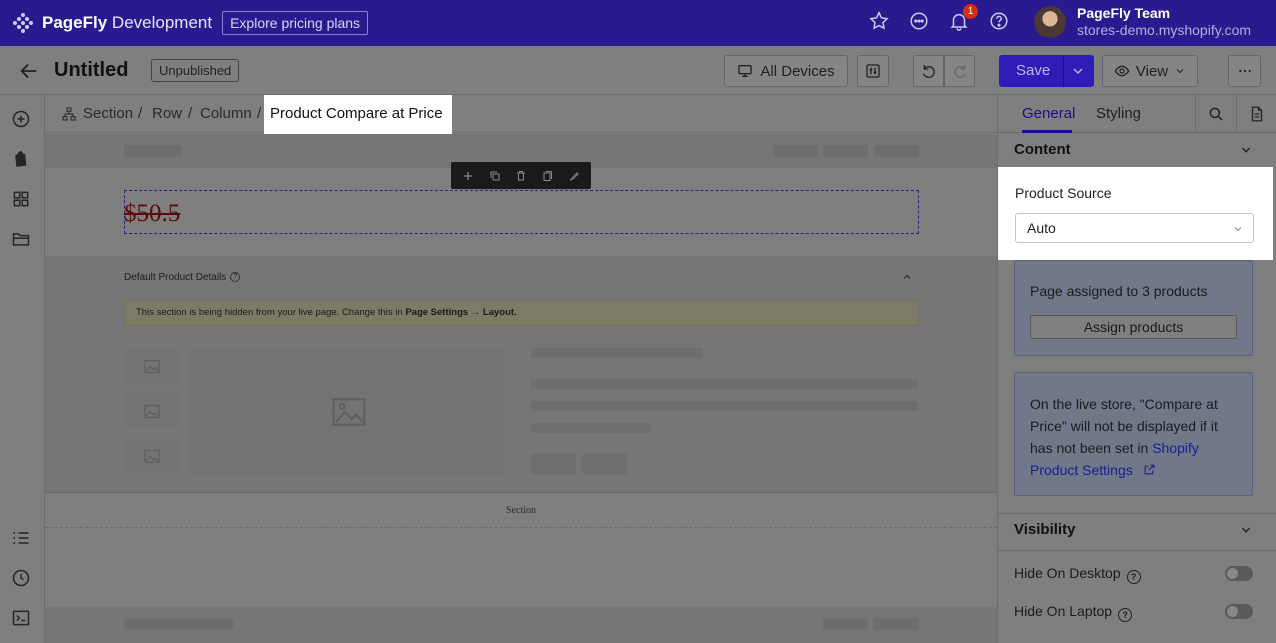 This screenshot has height=643, width=1276. I want to click on trash-icon, so click(521, 176).